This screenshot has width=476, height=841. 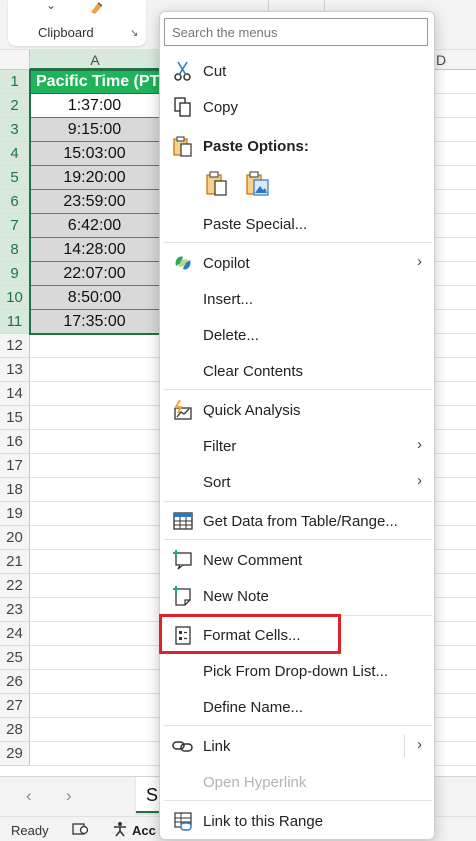 What do you see at coordinates (95, 250) in the screenshot?
I see `table-cell: 14:28:00` at bounding box center [95, 250].